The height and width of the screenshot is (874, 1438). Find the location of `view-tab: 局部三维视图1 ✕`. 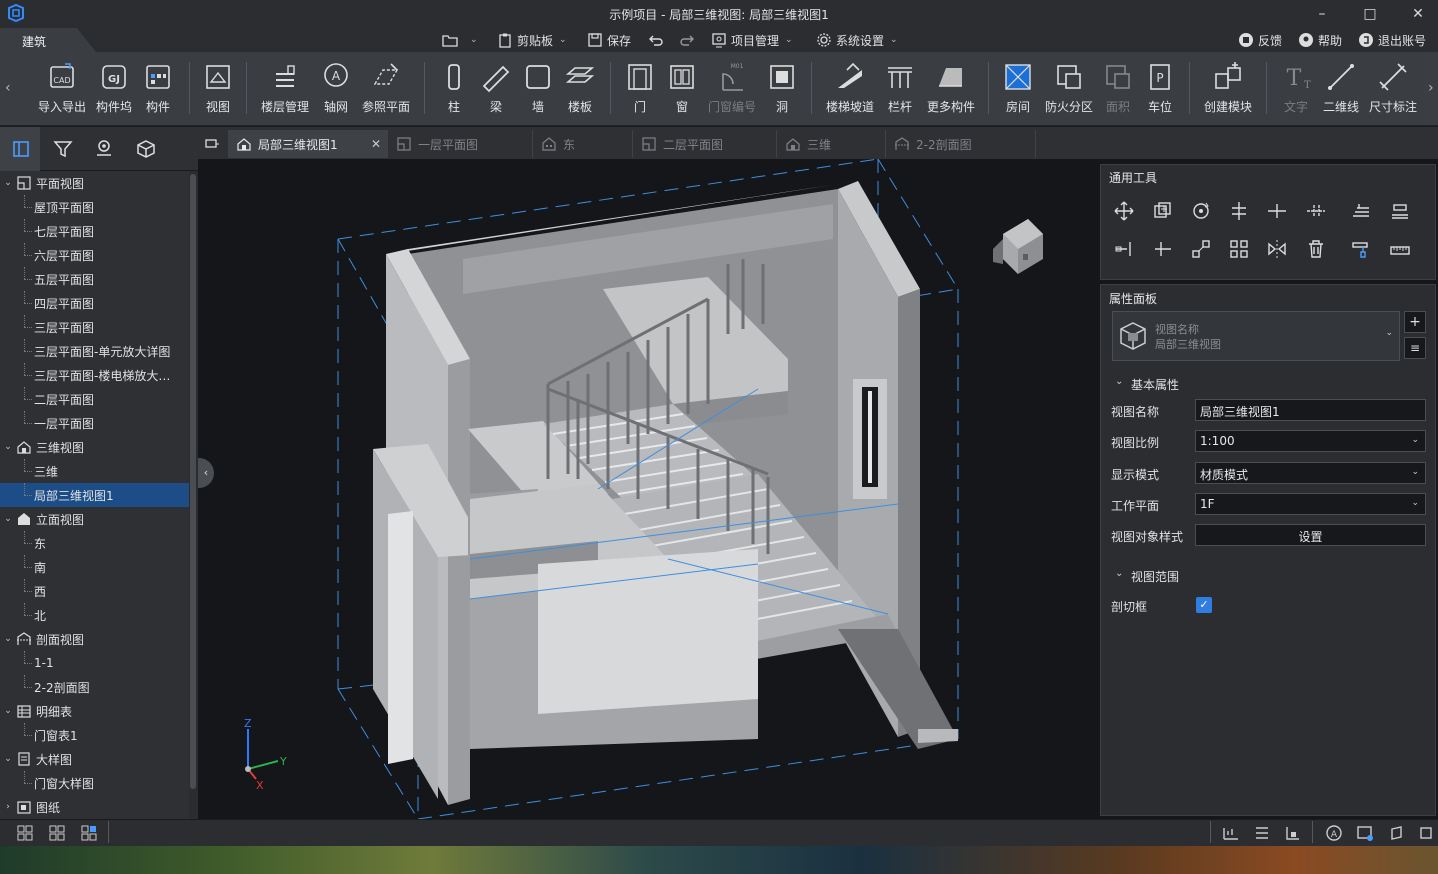

view-tab: 局部三维视图1 ✕ is located at coordinates (308, 144).